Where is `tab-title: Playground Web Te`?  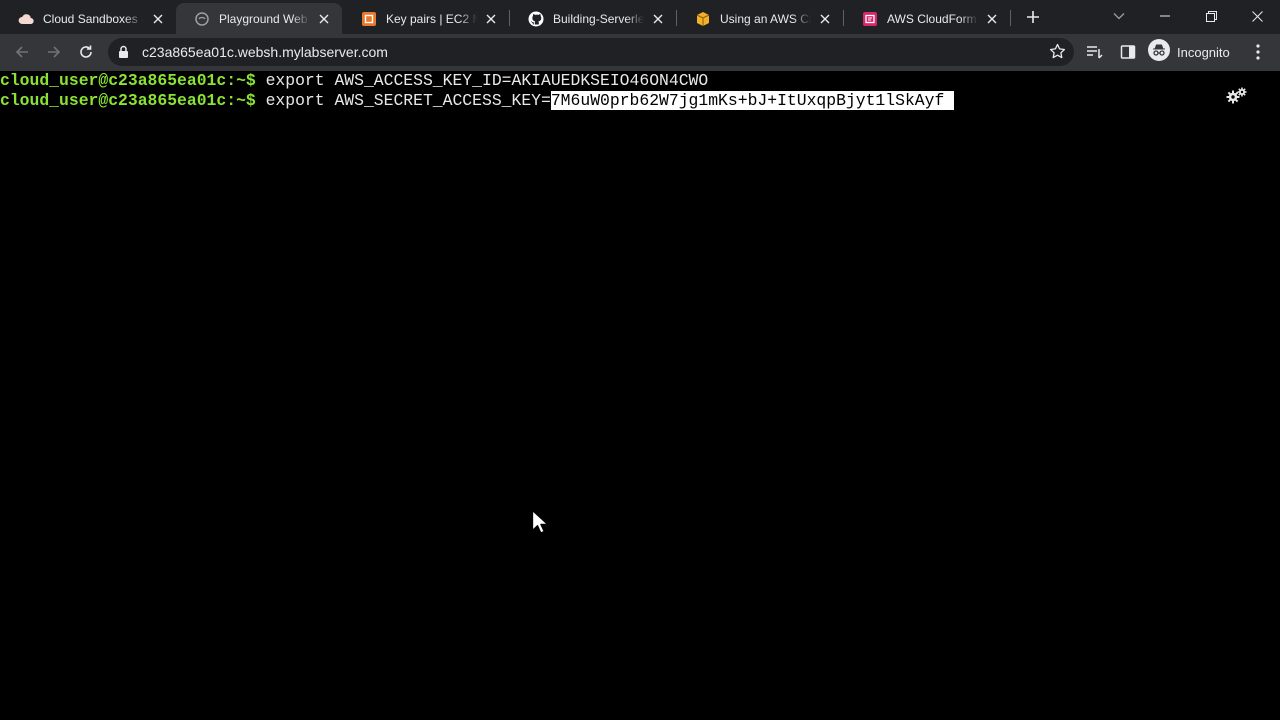 tab-title: Playground Web Te is located at coordinates (264, 18).